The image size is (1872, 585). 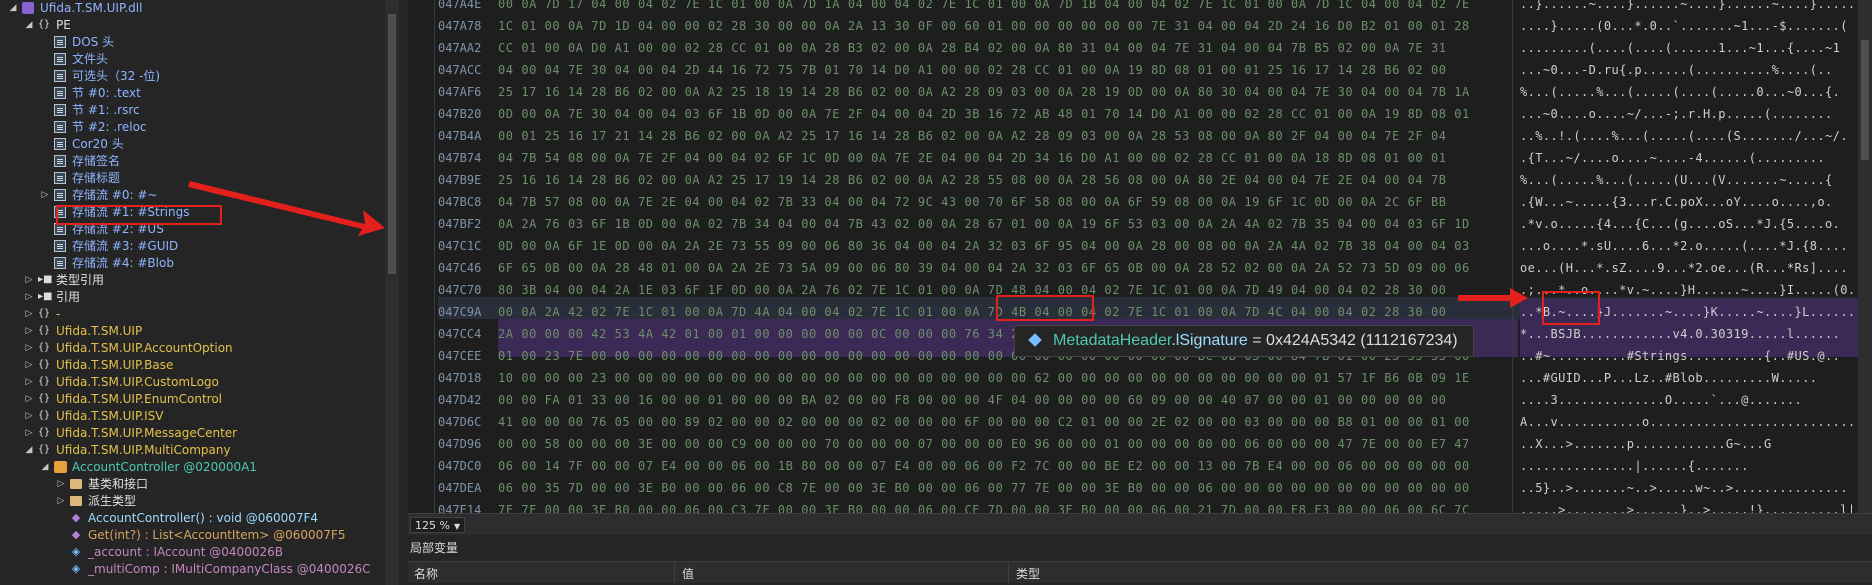 What do you see at coordinates (192, 552) in the screenshot?
I see `tree-field-account: ◈ _account : IAccount @0400026B` at bounding box center [192, 552].